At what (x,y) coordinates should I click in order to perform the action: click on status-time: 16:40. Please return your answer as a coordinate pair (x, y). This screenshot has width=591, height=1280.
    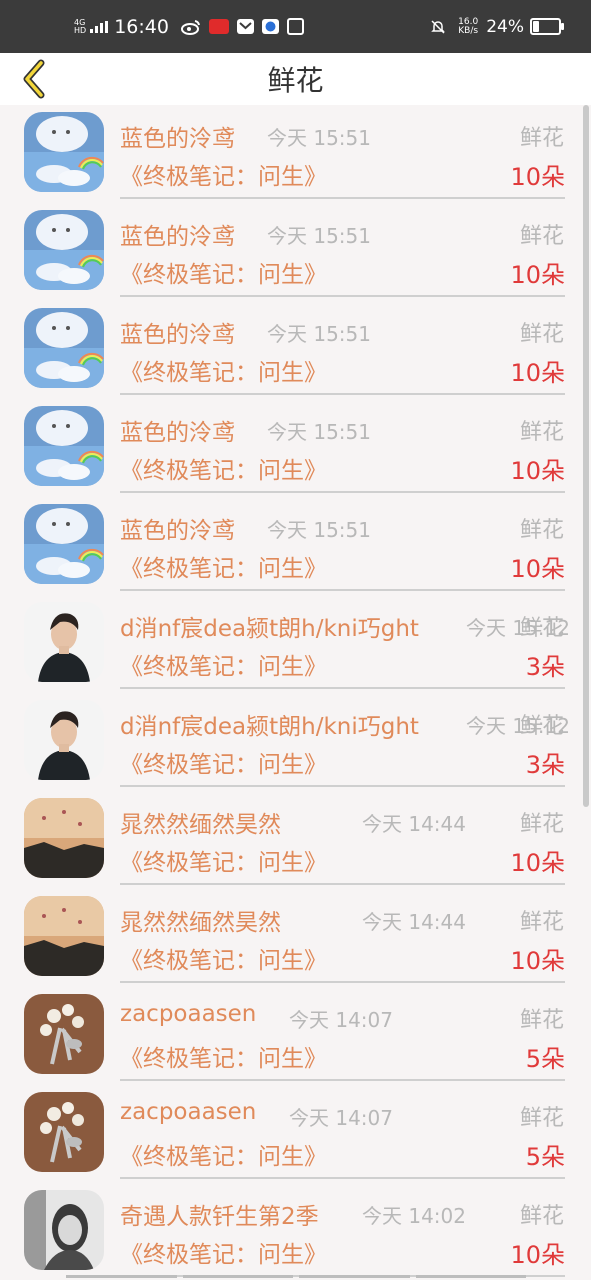
    Looking at the image, I should click on (141, 26).